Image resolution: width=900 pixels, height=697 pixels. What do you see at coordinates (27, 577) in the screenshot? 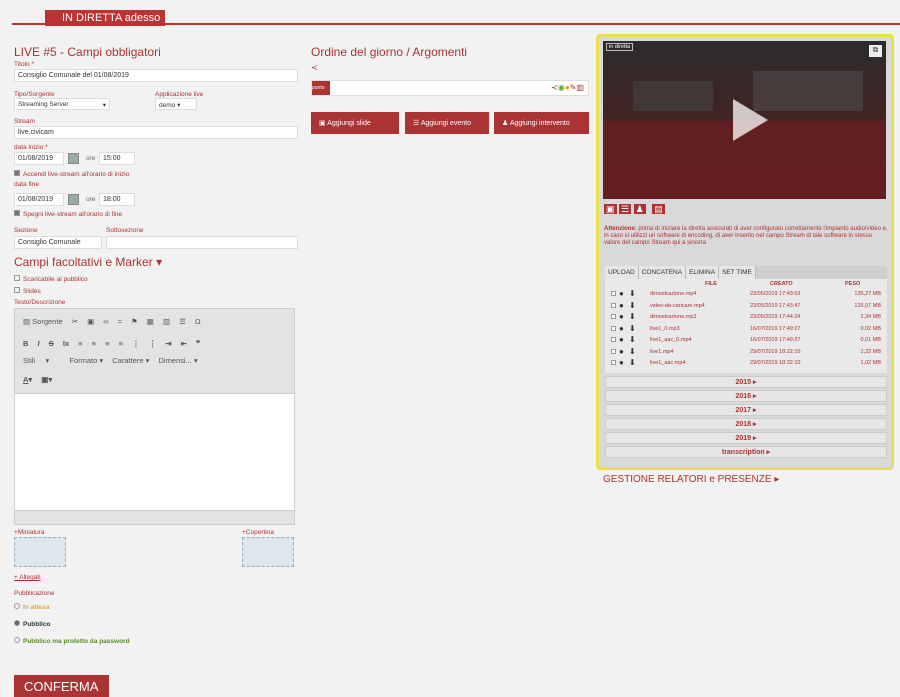
I see `allegati-link: + Allegati` at bounding box center [27, 577].